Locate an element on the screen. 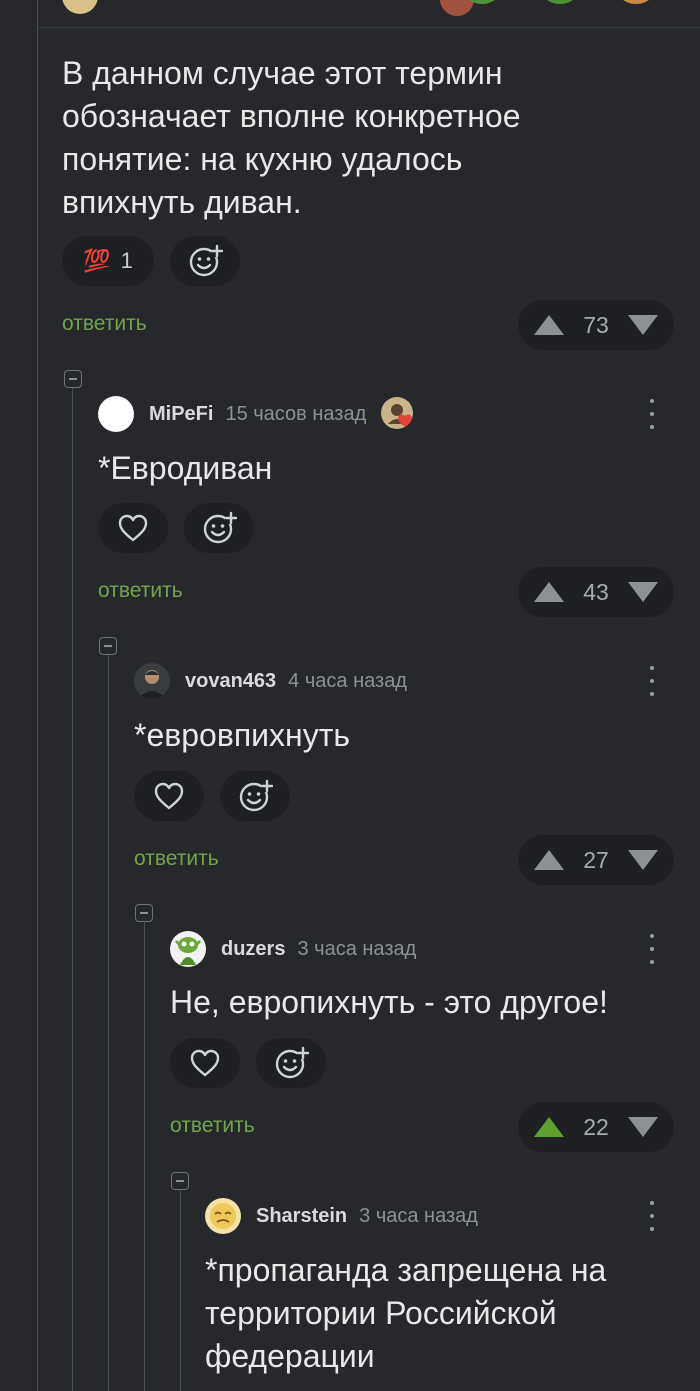  score-value: 73 is located at coordinates (596, 324).